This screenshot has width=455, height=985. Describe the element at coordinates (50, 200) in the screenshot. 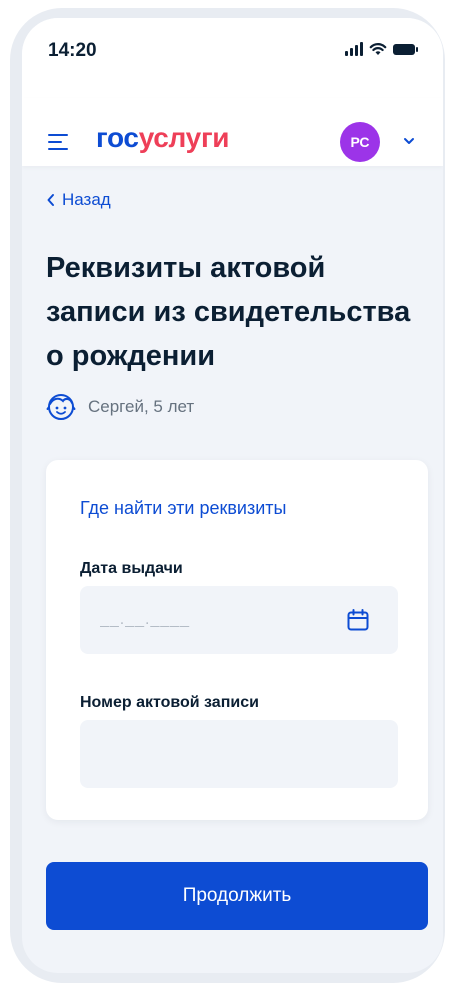

I see `chevron-left-icon` at that location.